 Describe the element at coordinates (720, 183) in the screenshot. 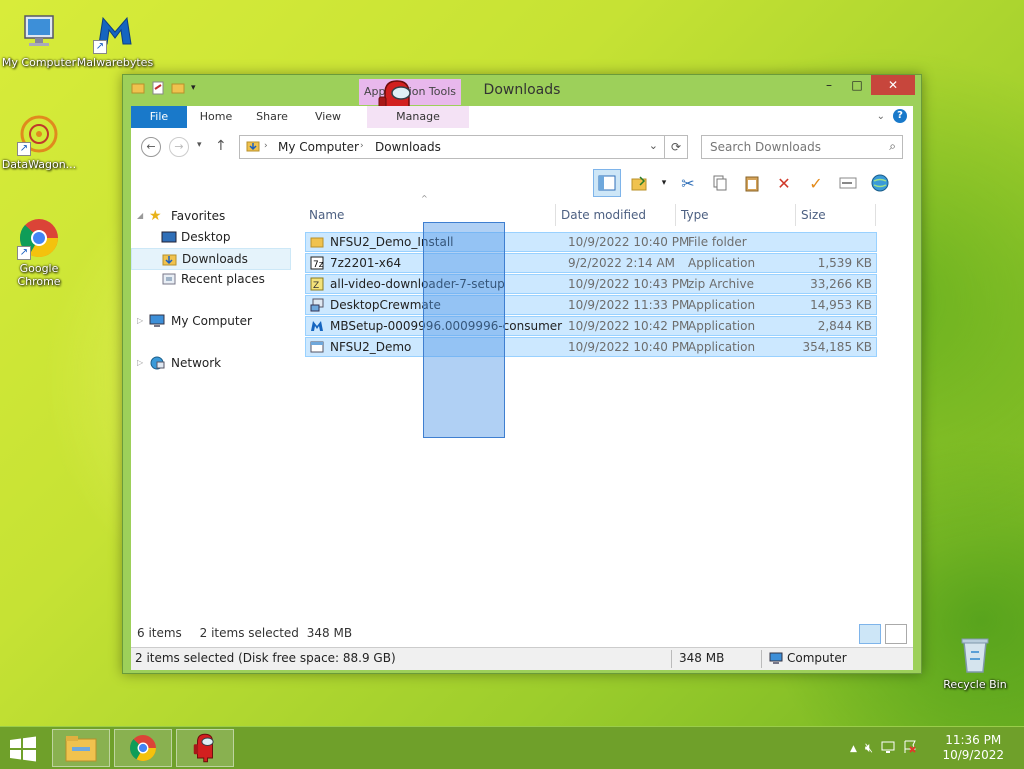

I see `copy-button` at that location.